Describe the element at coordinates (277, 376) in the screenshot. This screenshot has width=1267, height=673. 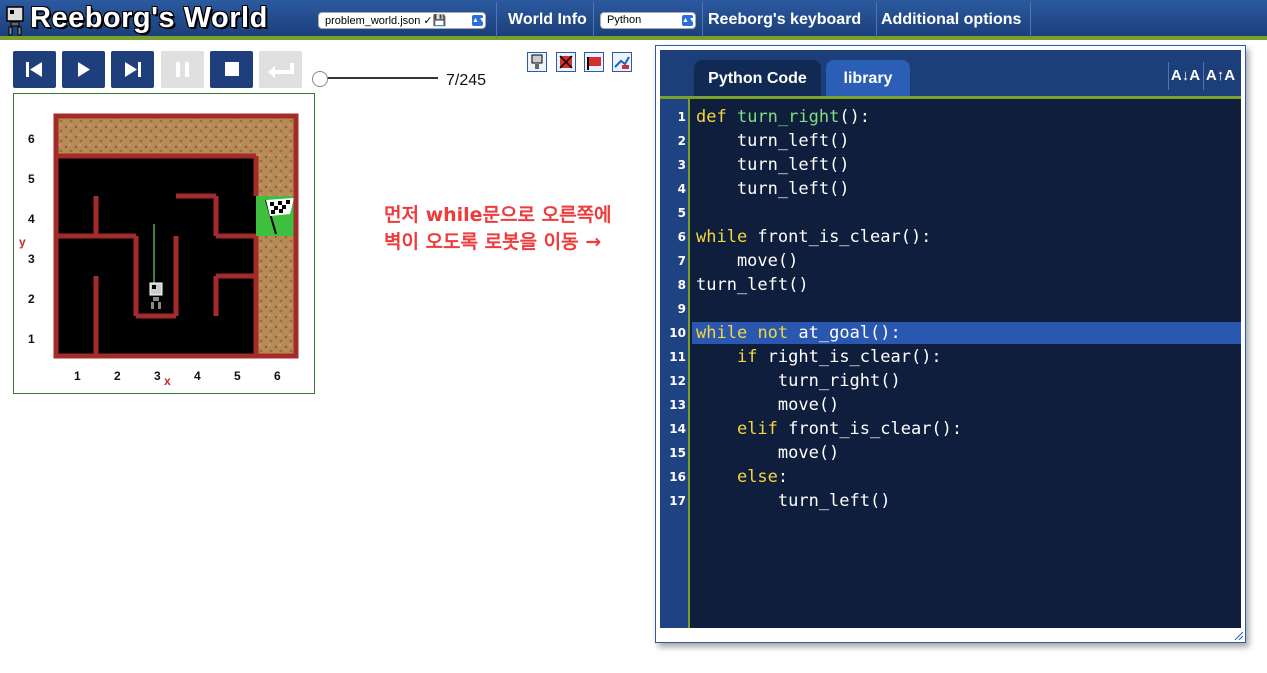
I see `x-tick-label: 6` at that location.